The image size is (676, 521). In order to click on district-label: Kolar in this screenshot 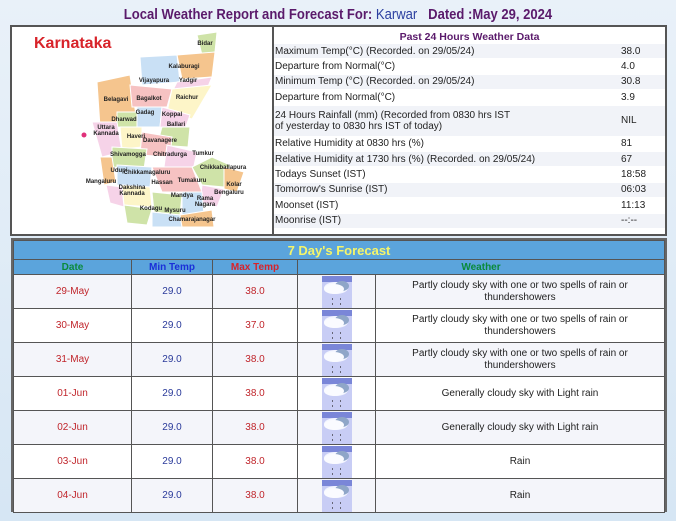, I will do `click(234, 185)`.